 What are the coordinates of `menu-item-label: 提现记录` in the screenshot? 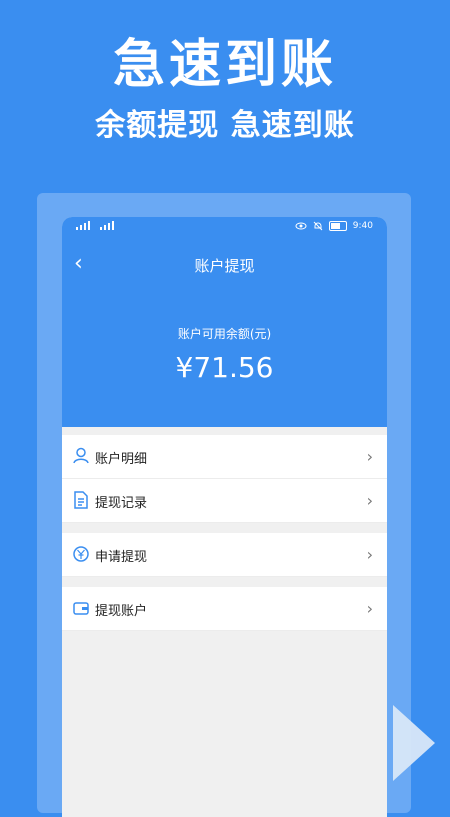 It's located at (121, 503).